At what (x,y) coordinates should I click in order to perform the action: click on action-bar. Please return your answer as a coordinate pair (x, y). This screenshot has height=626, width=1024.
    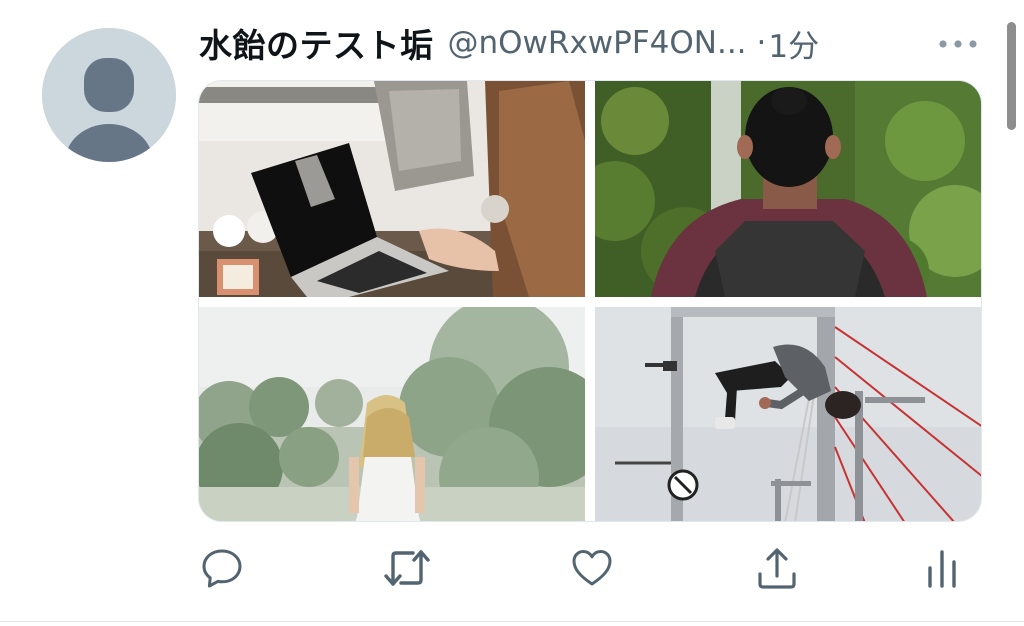
    Looking at the image, I should click on (590, 568).